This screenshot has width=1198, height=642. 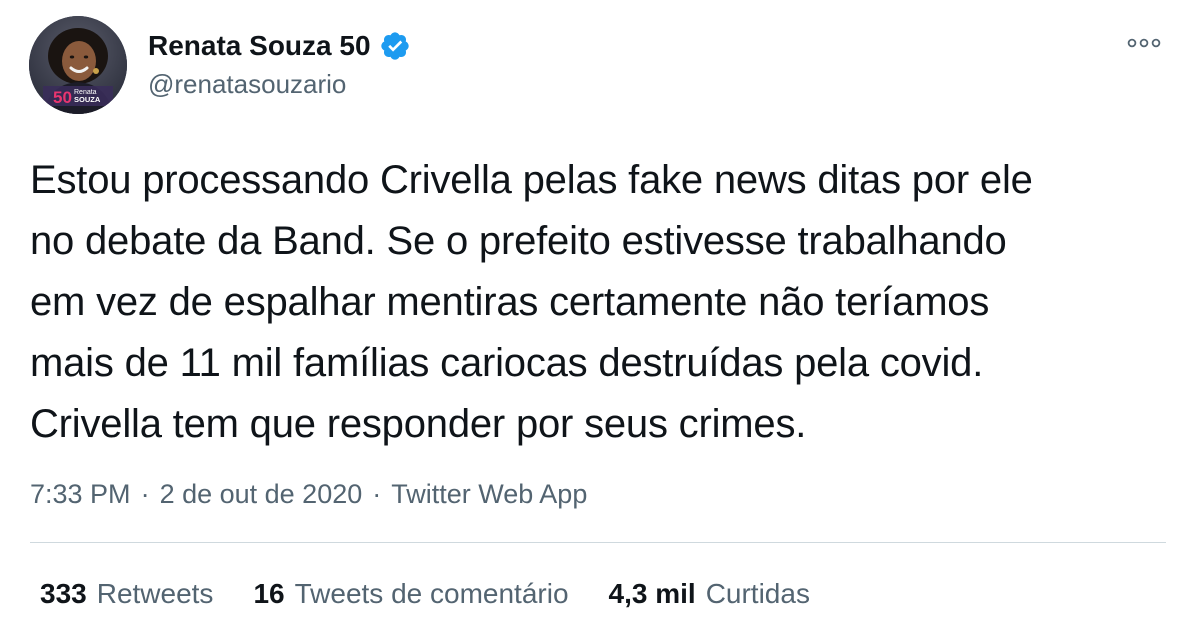 I want to click on author-name-row: Renata Souza 50, so click(x=279, y=46).